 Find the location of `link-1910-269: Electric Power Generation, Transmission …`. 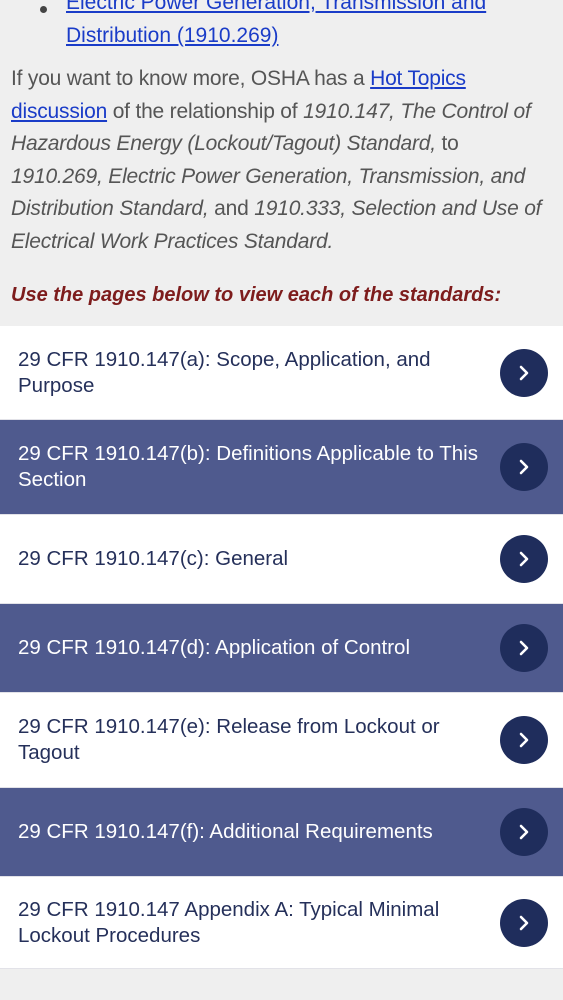

link-1910-269: Electric Power Generation, Transmission … is located at coordinates (301, 26).